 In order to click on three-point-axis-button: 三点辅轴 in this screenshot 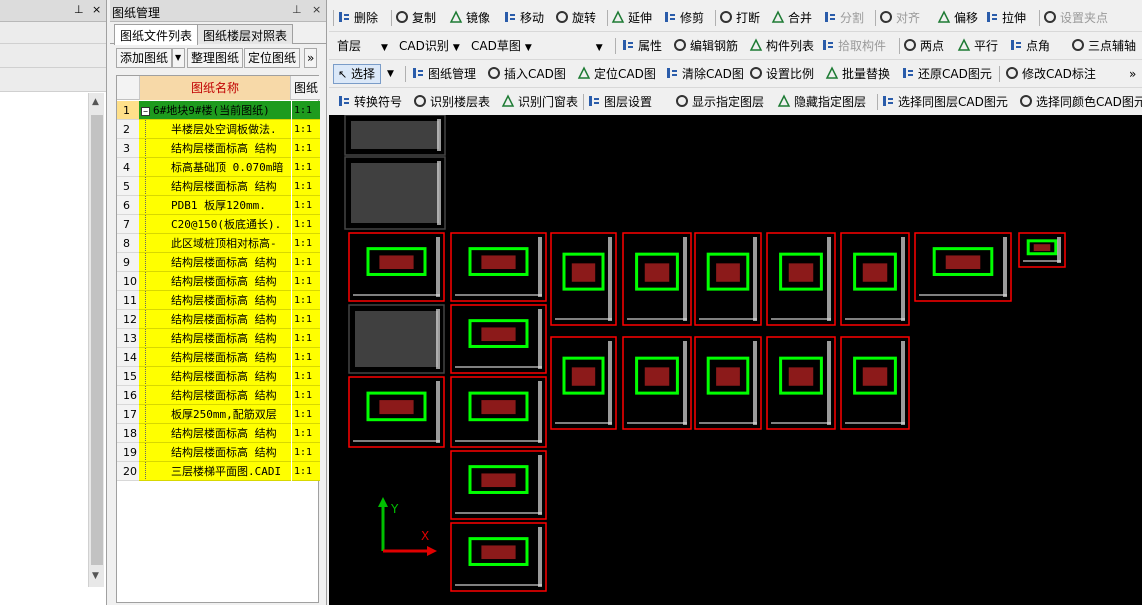, I will do `click(1103, 46)`.